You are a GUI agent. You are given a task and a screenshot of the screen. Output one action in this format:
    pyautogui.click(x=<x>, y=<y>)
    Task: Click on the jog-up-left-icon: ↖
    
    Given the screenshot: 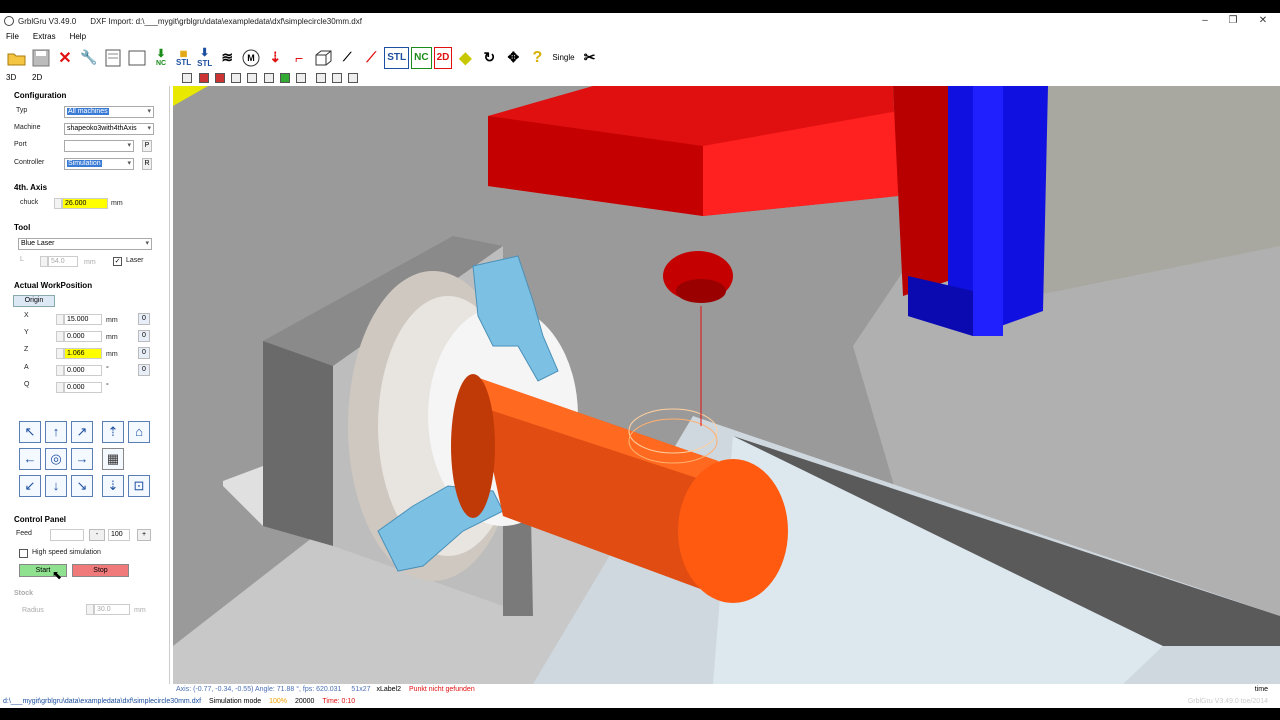 What is the action you would take?
    pyautogui.click(x=30, y=432)
    